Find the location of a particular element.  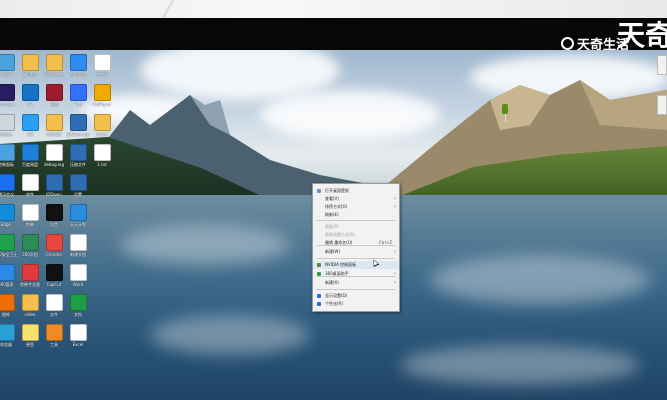

desktop-icon: QQ is located at coordinates (30, 125).